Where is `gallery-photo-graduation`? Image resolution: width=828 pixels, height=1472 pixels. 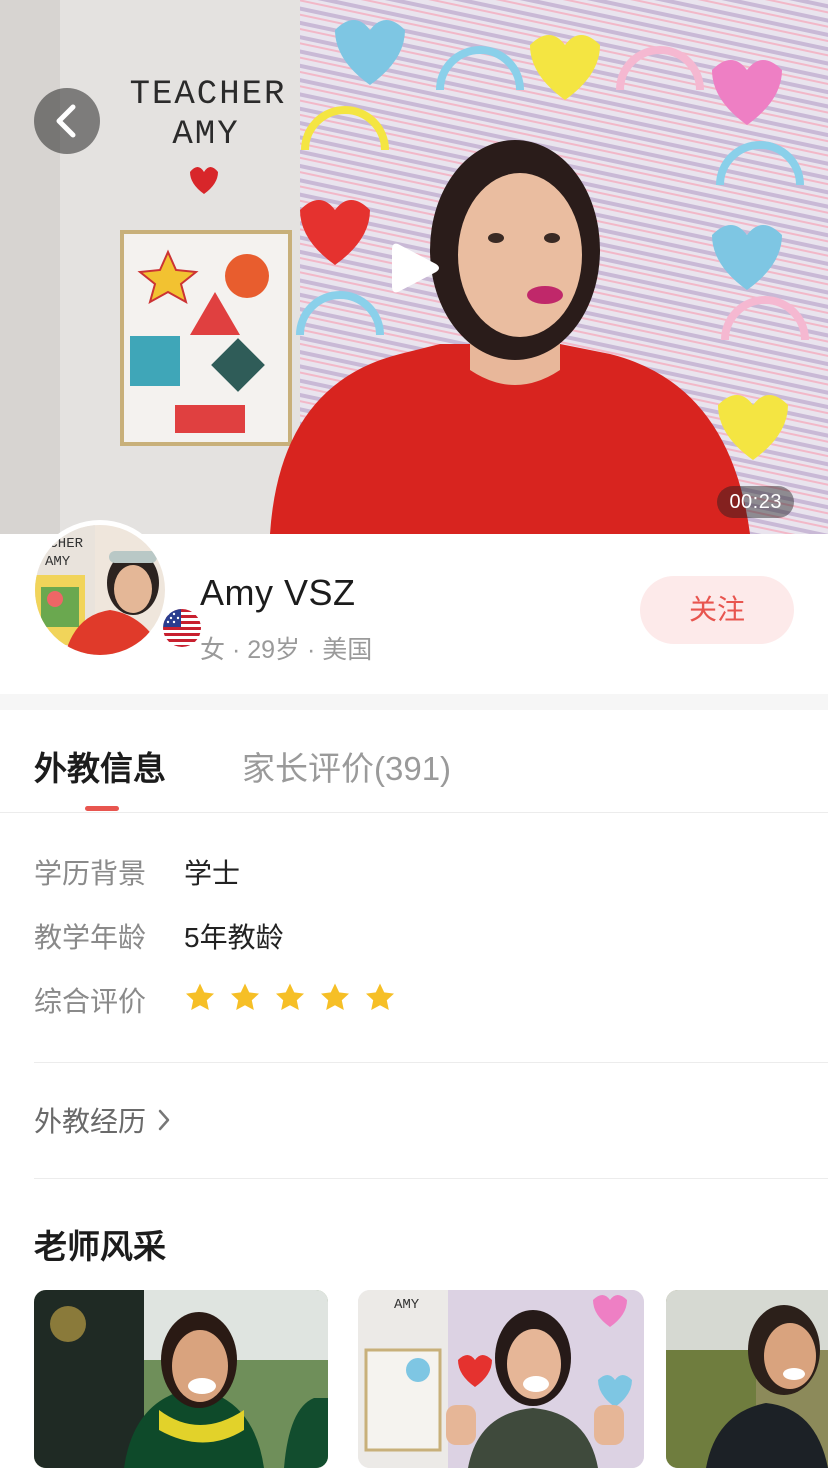 gallery-photo-graduation is located at coordinates (181, 1379).